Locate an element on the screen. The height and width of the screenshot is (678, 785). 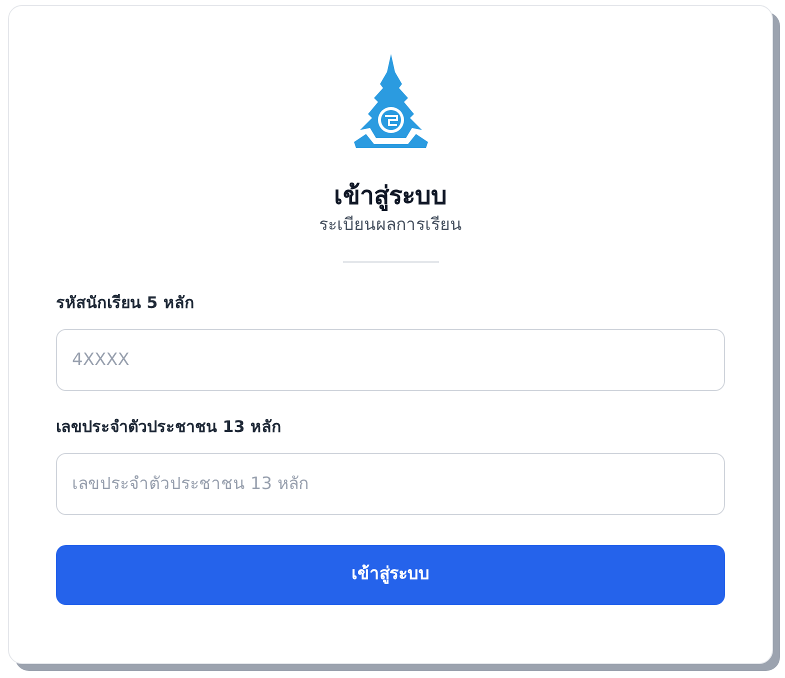
input-field: 4XXXX is located at coordinates (390, 359).